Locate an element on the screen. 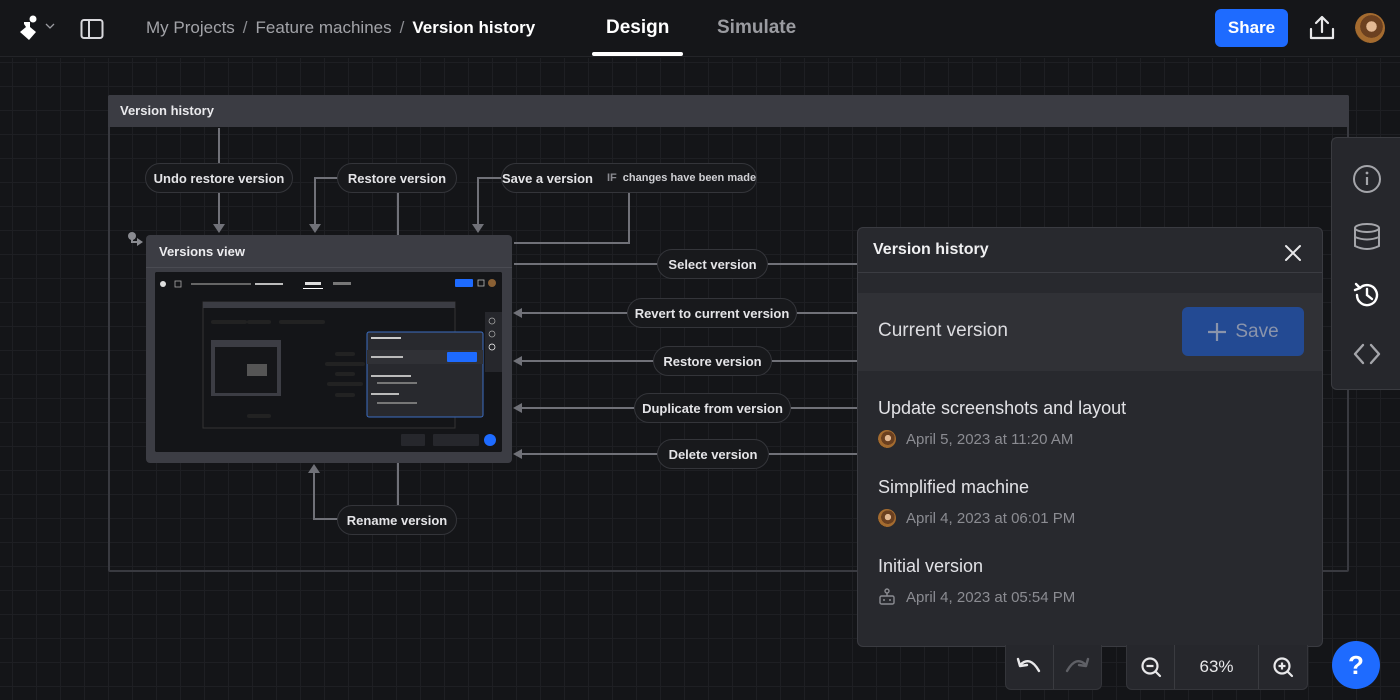  close-icon is located at coordinates (1293, 253).